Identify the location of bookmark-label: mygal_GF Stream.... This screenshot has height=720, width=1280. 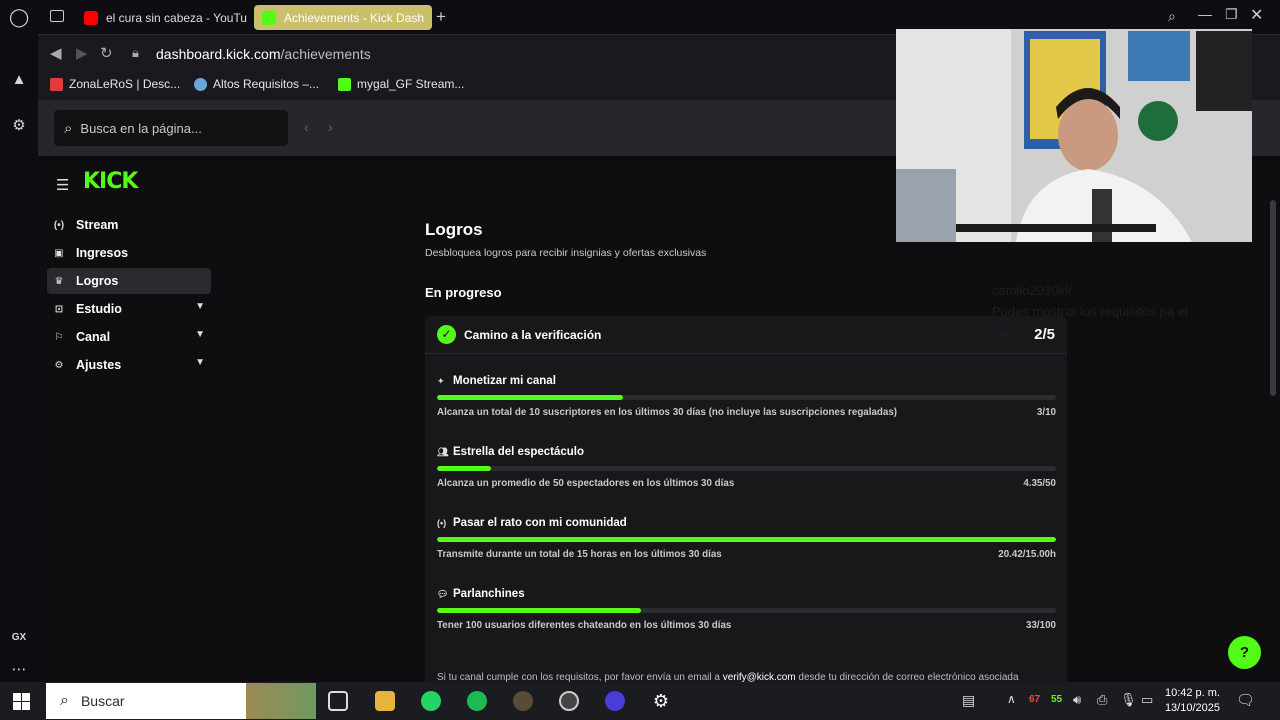
(411, 84).